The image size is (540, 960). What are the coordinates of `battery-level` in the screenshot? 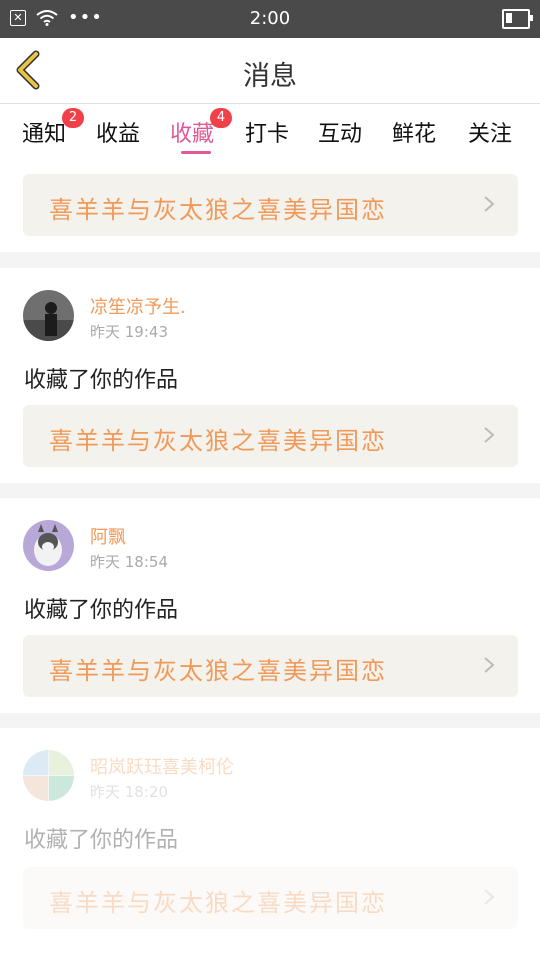 It's located at (509, 18).